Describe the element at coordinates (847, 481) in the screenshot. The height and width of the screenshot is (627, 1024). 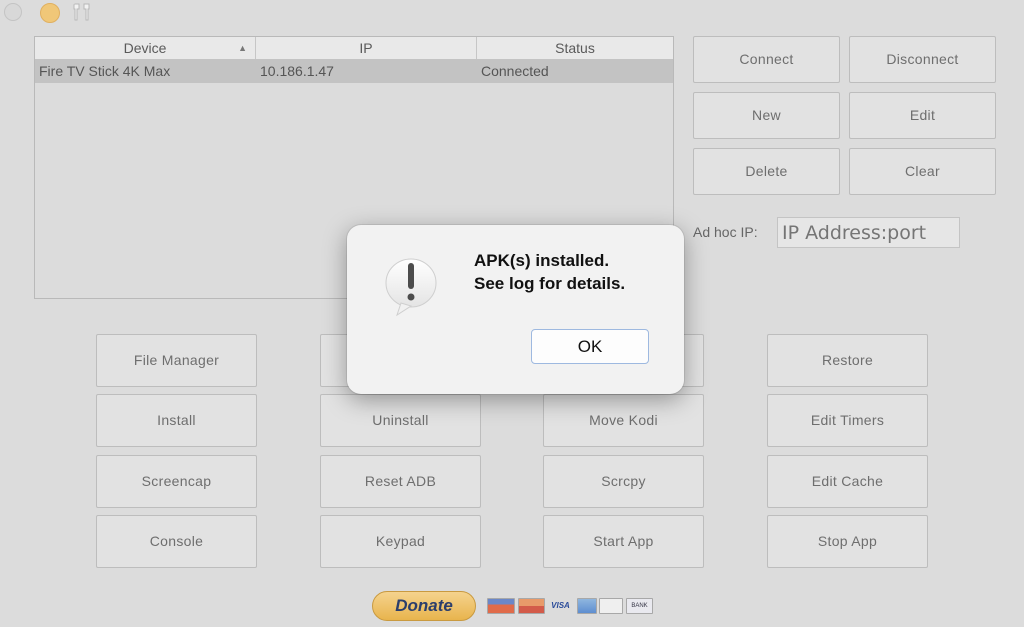
I see `edit-cache-button: Edit Cache` at that location.